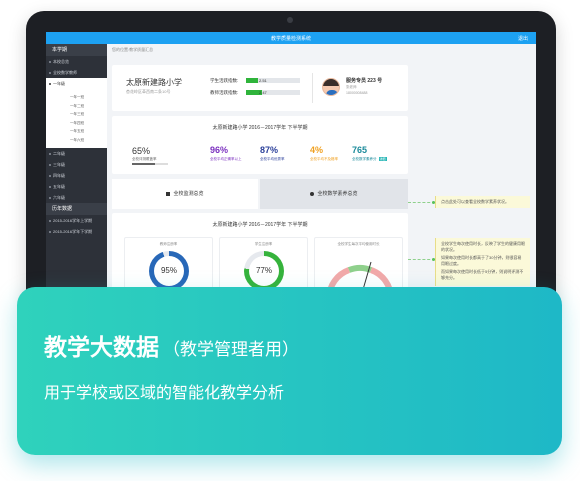 The height and width of the screenshot is (481, 580). I want to click on coverage-label: 全校评测覆盖率, so click(144, 159).